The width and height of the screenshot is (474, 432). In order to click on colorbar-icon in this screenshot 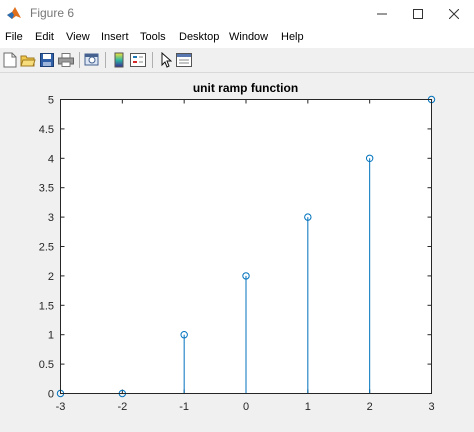, I will do `click(119, 60)`.